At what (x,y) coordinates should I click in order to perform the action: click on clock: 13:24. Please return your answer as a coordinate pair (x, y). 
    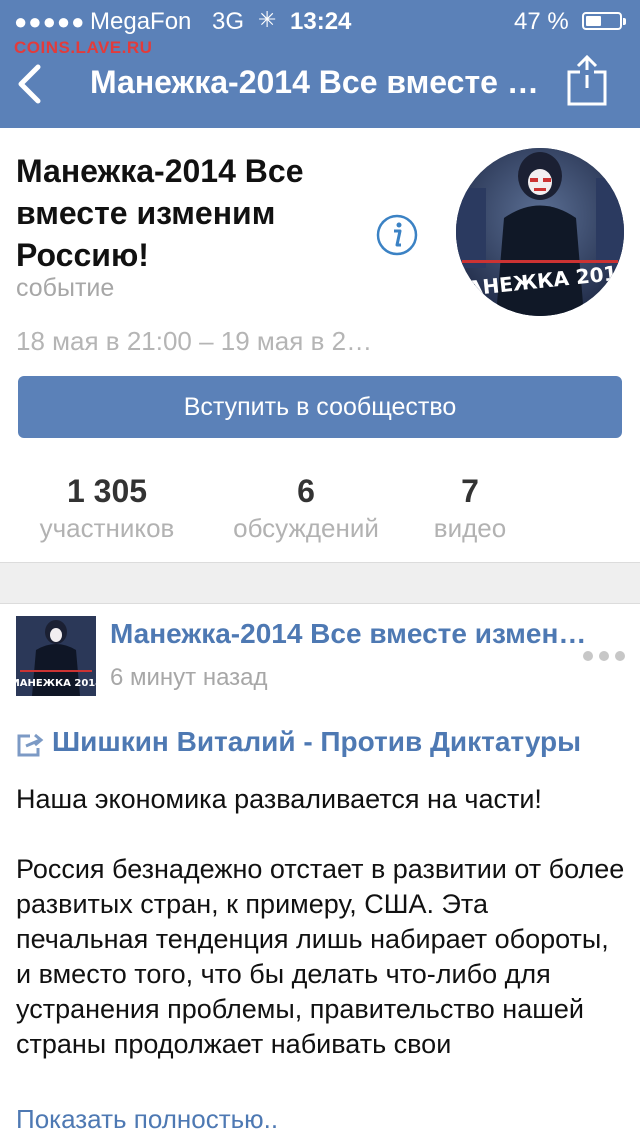
    Looking at the image, I should click on (321, 21).